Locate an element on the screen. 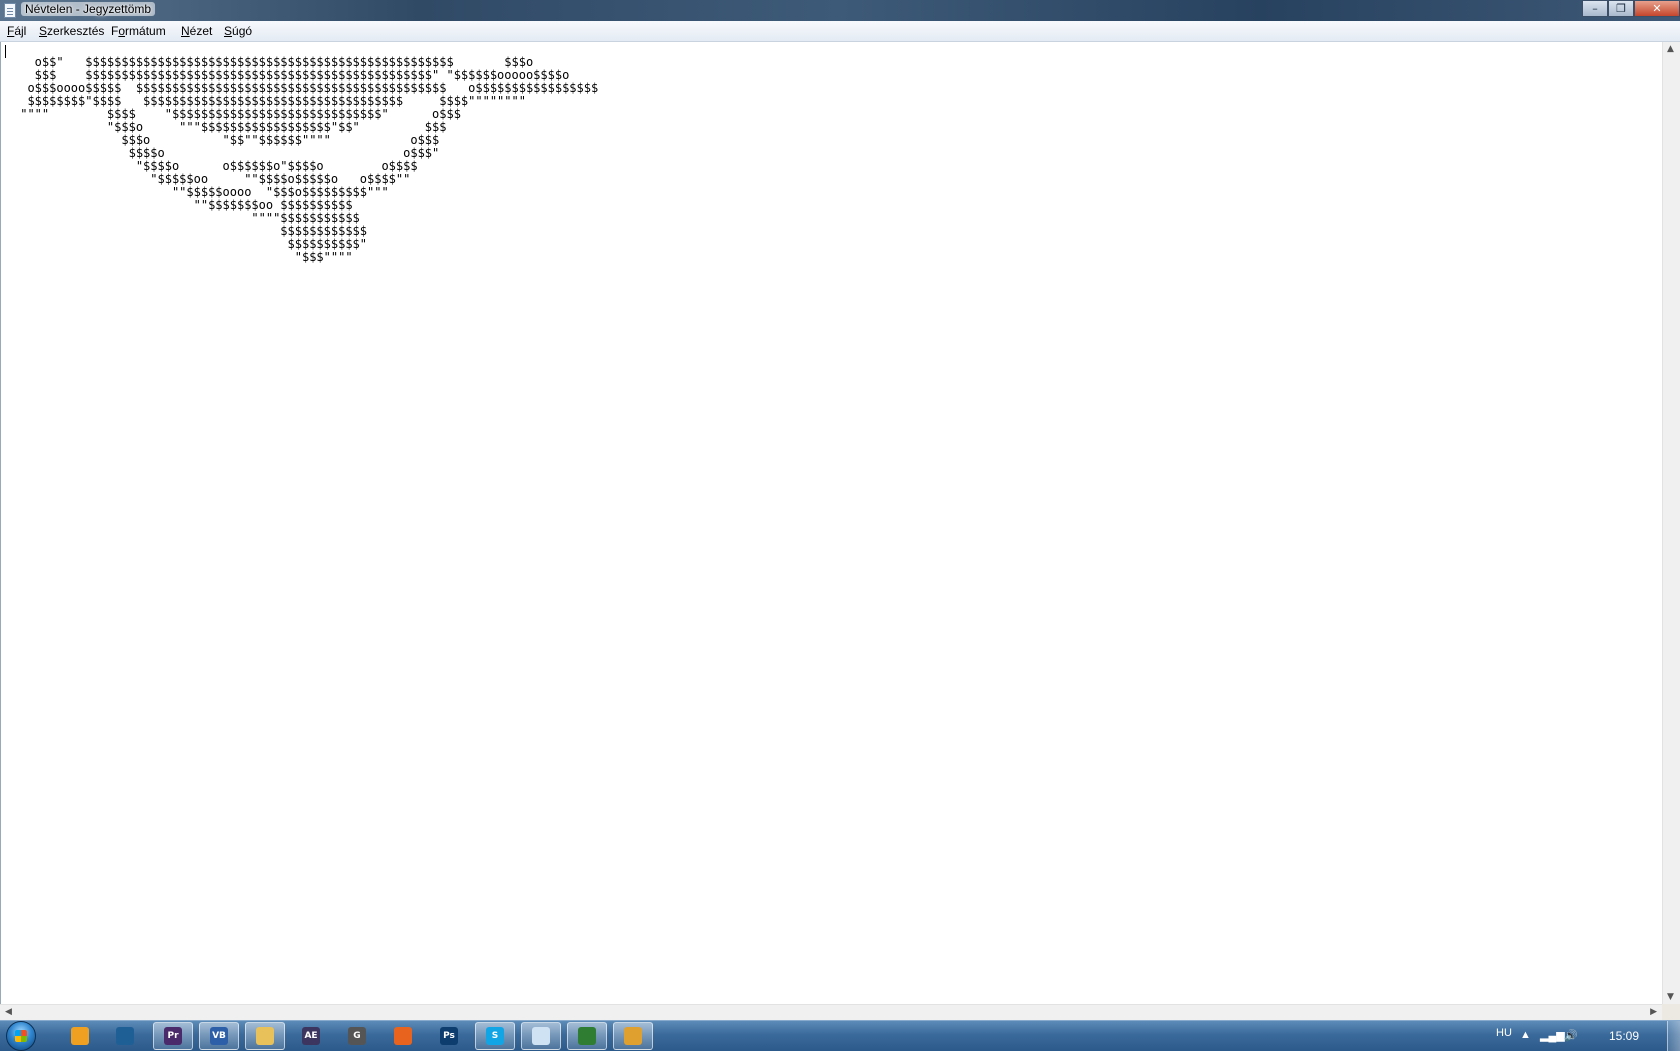 Image resolution: width=1680 pixels, height=1051 pixels. task-manager-icon is located at coordinates (587, 1036).